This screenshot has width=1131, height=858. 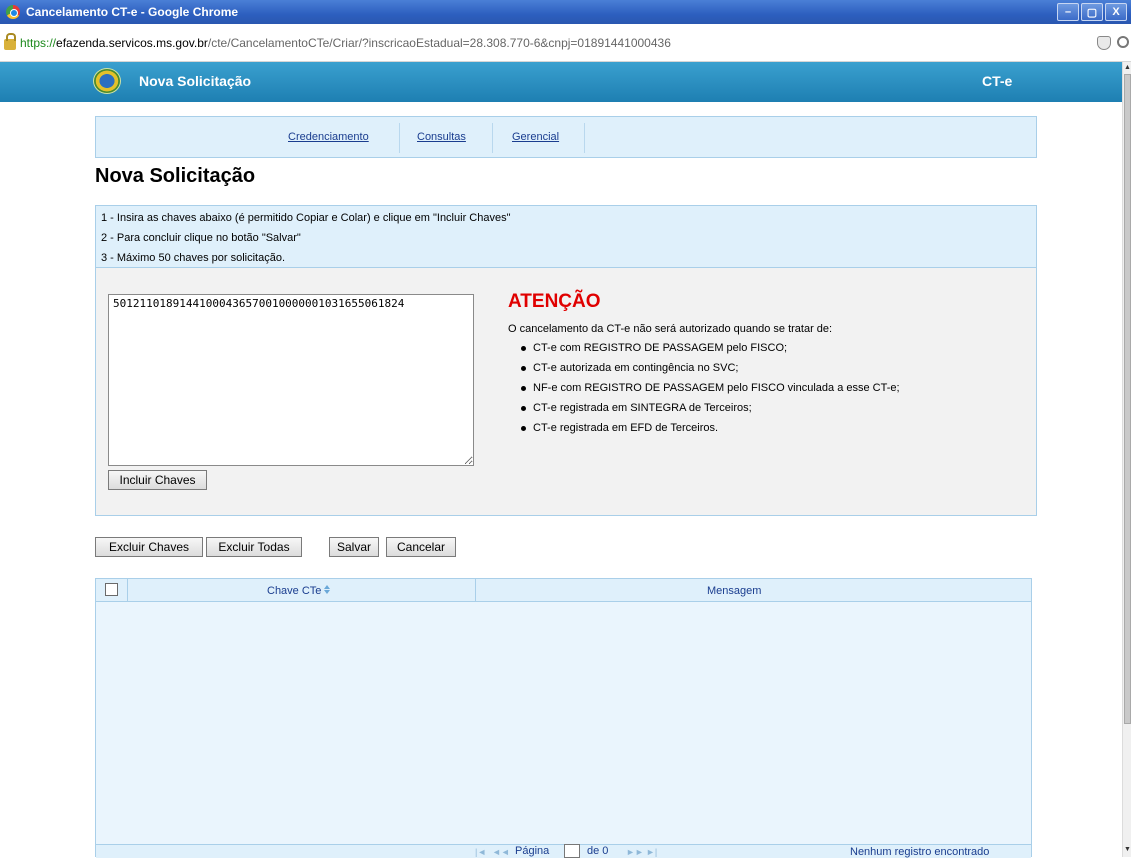 What do you see at coordinates (635, 852) in the screenshot?
I see `next-page-icon: ►►` at bounding box center [635, 852].